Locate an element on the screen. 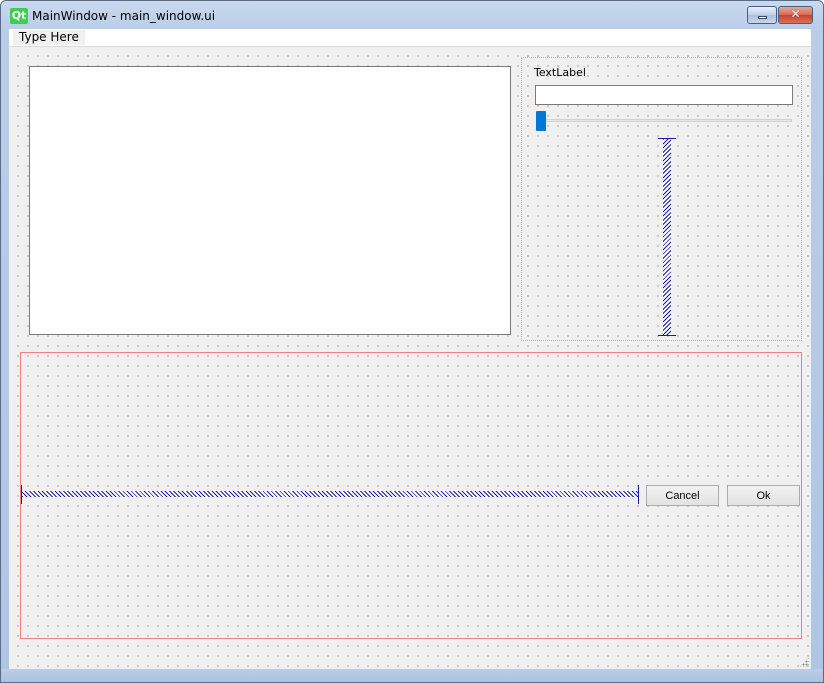  close-button: ✕ is located at coordinates (795, 15).